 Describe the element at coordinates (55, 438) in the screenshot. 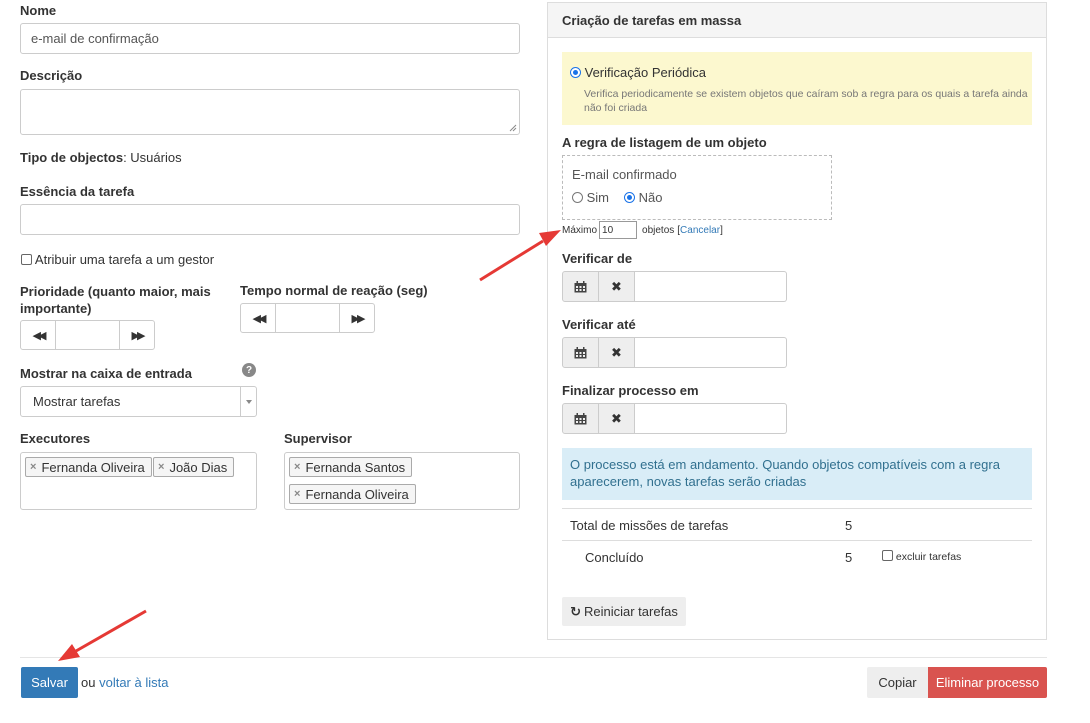

I see `executors-label: Executores` at that location.